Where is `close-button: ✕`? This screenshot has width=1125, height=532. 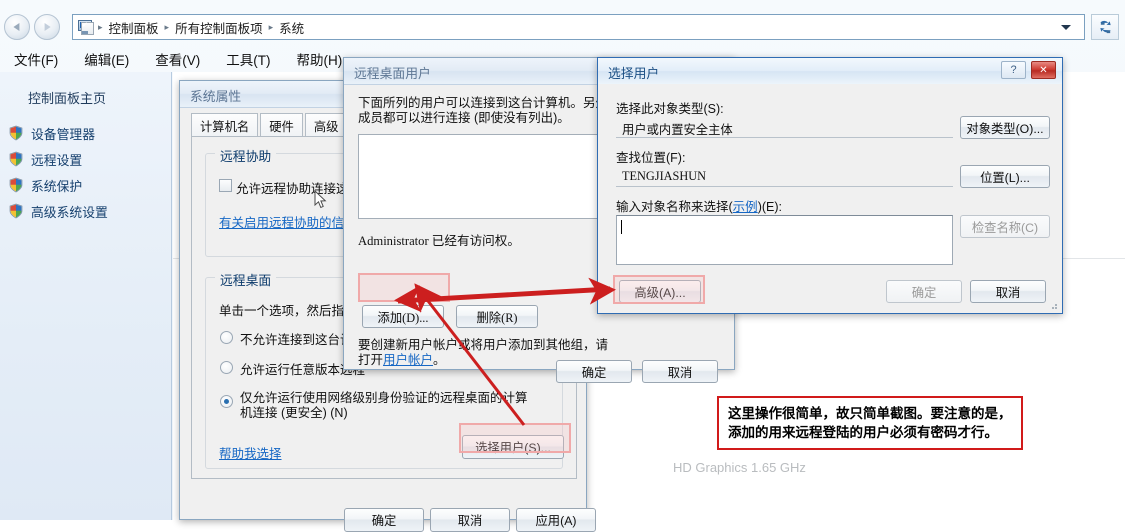
close-button: ✕ is located at coordinates (1043, 70).